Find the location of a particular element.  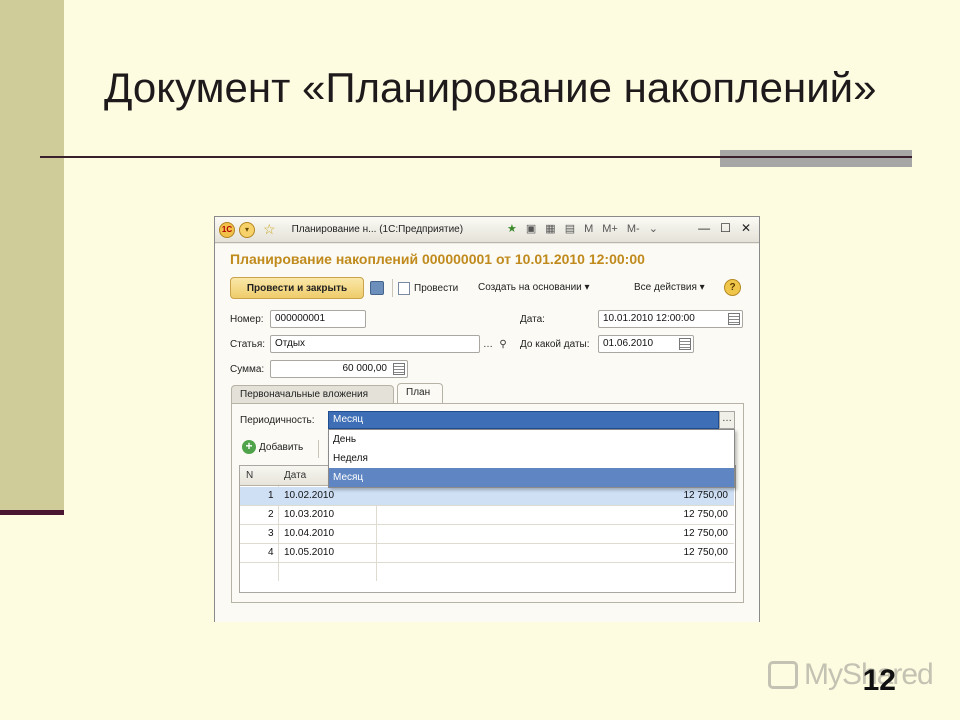

periodicity-label: Периодичность: is located at coordinates (277, 420).